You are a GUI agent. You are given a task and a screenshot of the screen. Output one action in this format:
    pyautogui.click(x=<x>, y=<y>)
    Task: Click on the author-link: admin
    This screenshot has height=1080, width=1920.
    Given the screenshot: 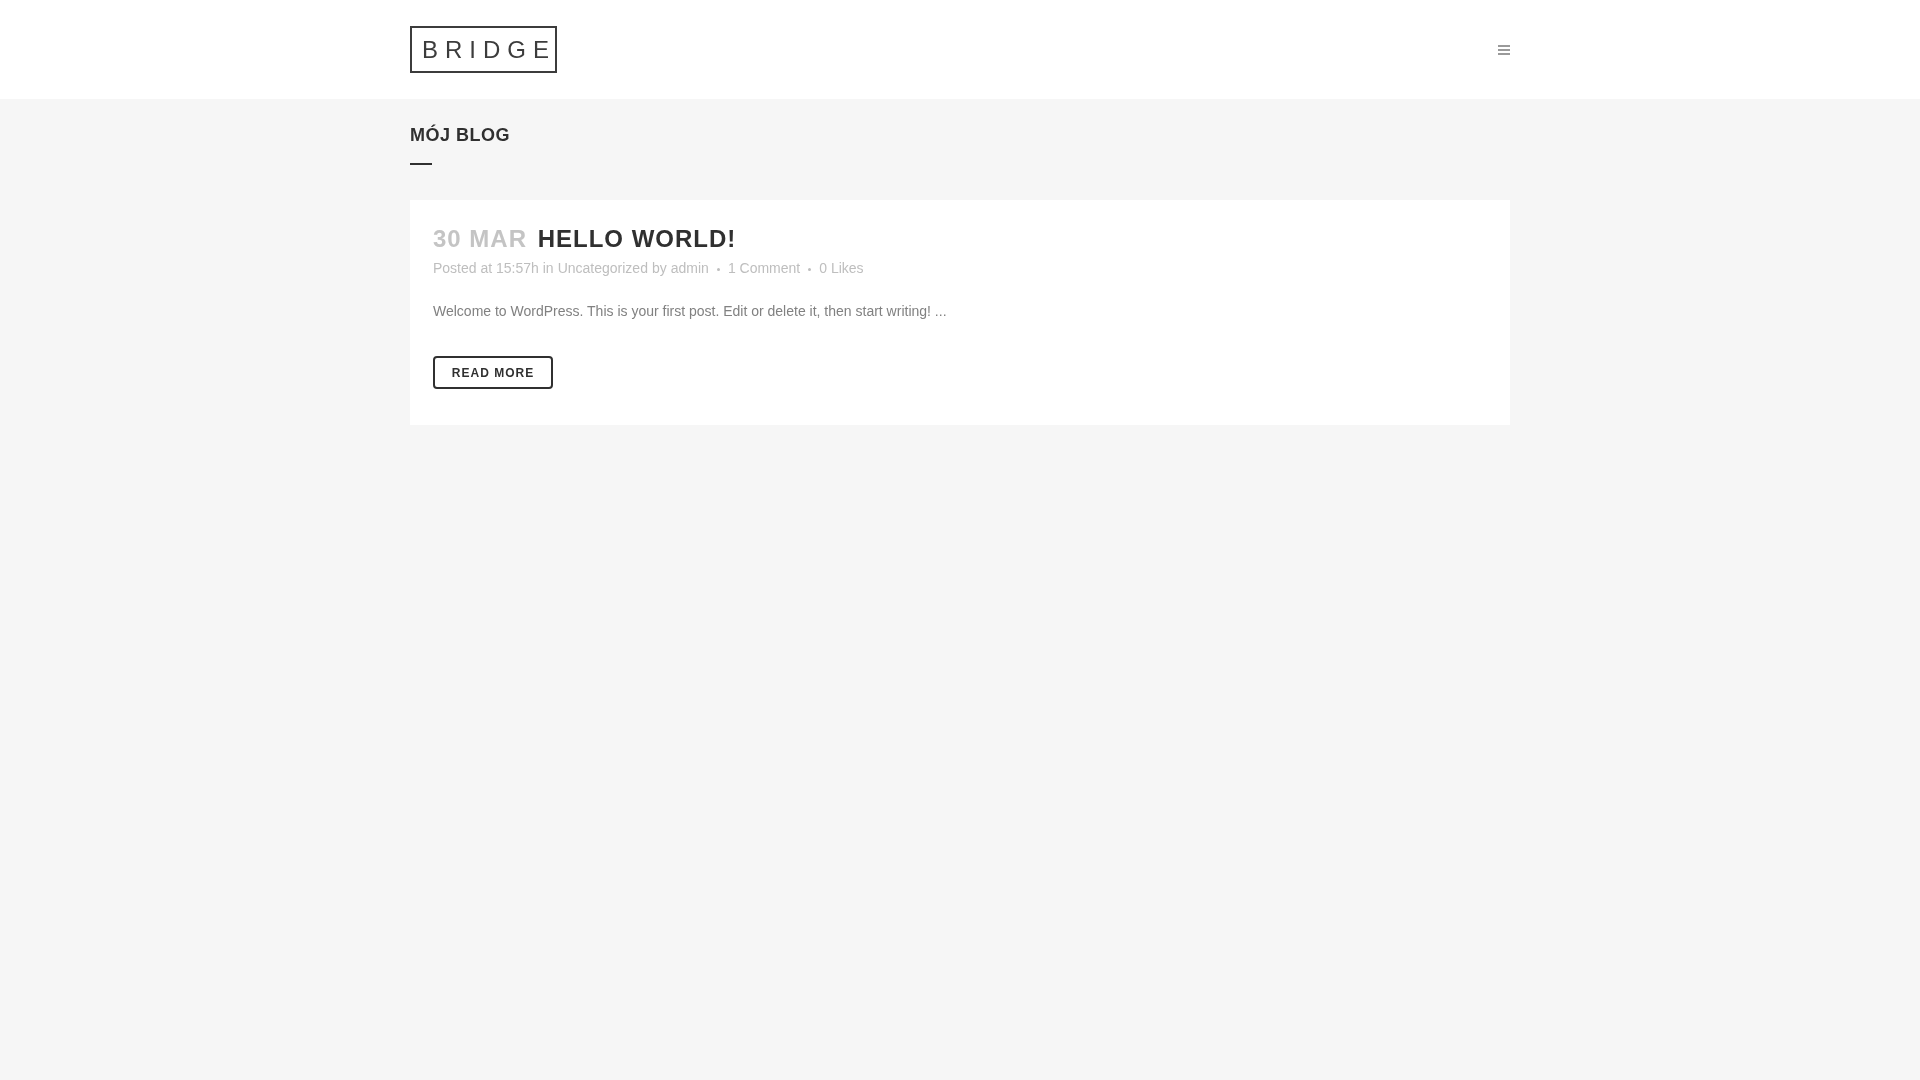 What is the action you would take?
    pyautogui.click(x=689, y=268)
    